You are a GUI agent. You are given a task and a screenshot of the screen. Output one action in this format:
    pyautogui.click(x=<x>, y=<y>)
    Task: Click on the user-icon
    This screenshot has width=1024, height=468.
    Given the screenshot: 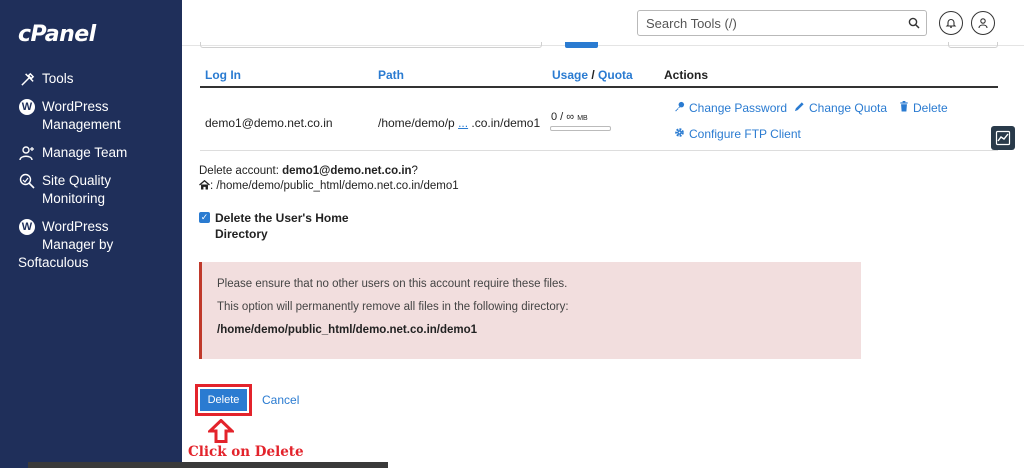 What is the action you would take?
    pyautogui.click(x=983, y=23)
    